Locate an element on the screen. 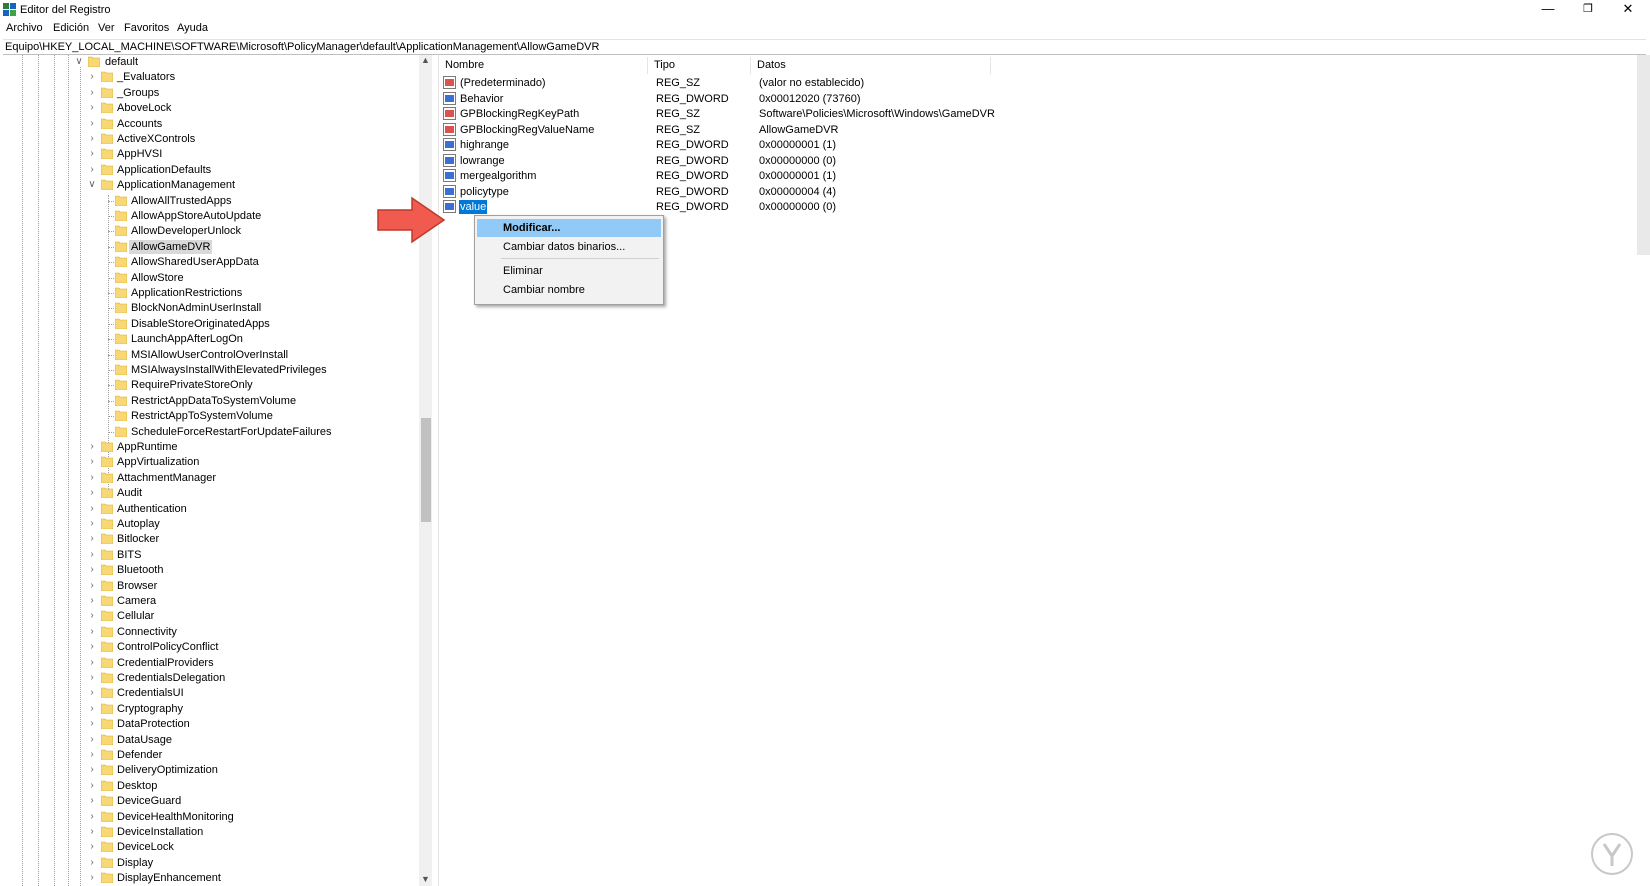 Image resolution: width=1650 pixels, height=886 pixels. scroll-up-icon: ▲ is located at coordinates (425, 61).